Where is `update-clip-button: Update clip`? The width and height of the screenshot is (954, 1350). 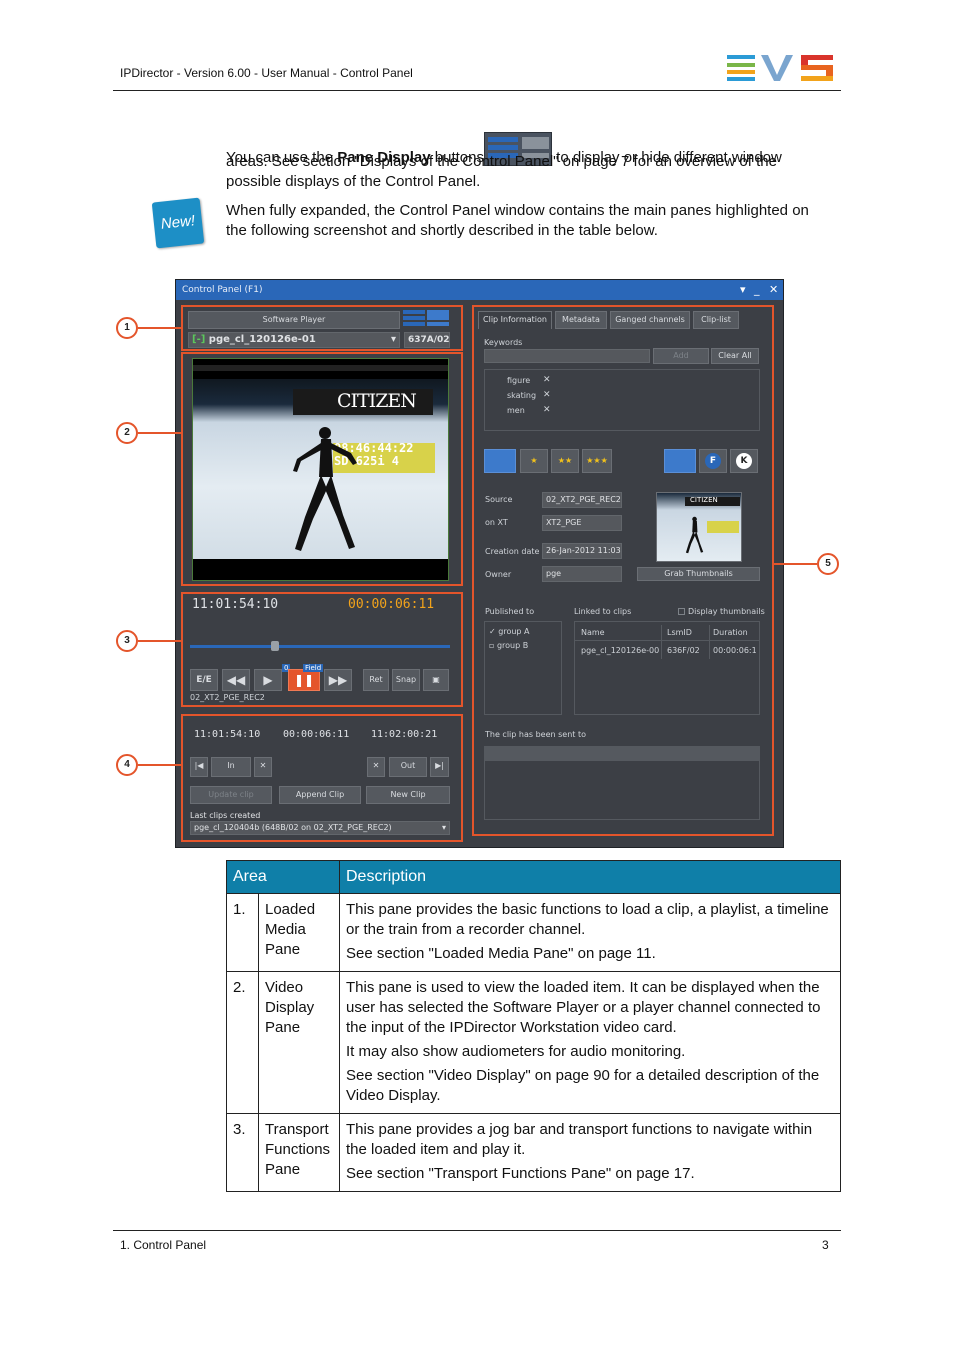 update-clip-button: Update clip is located at coordinates (231, 795).